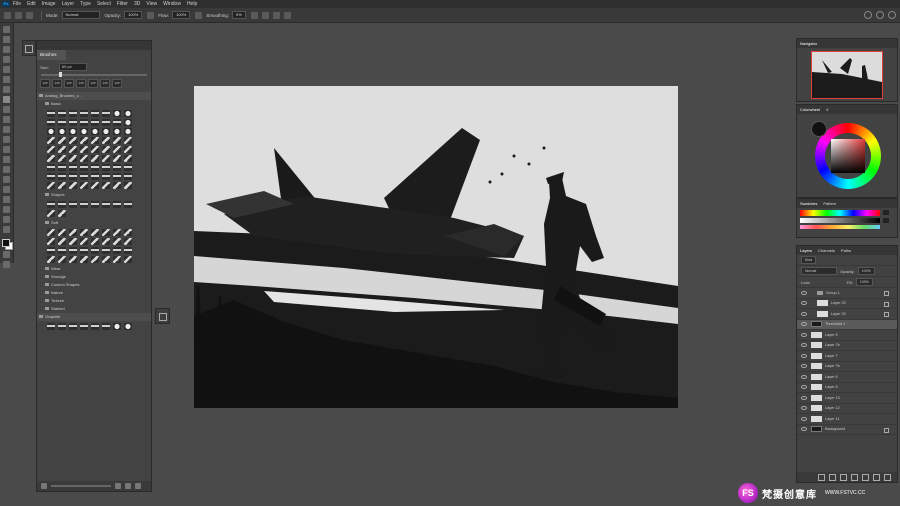 The width and height of the screenshot is (900, 506). Describe the element at coordinates (7, 244) in the screenshot. I see `color-swatches` at that location.